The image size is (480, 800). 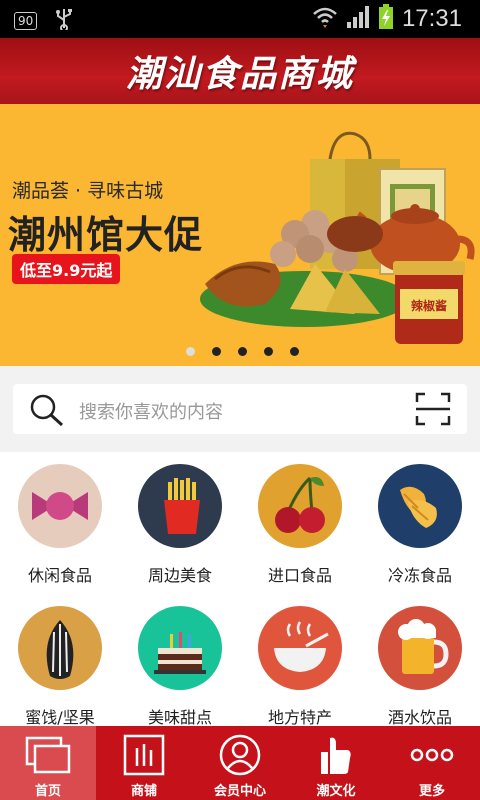 What do you see at coordinates (429, 305) in the screenshot?
I see `jar-label: 辣椒酱` at bounding box center [429, 305].